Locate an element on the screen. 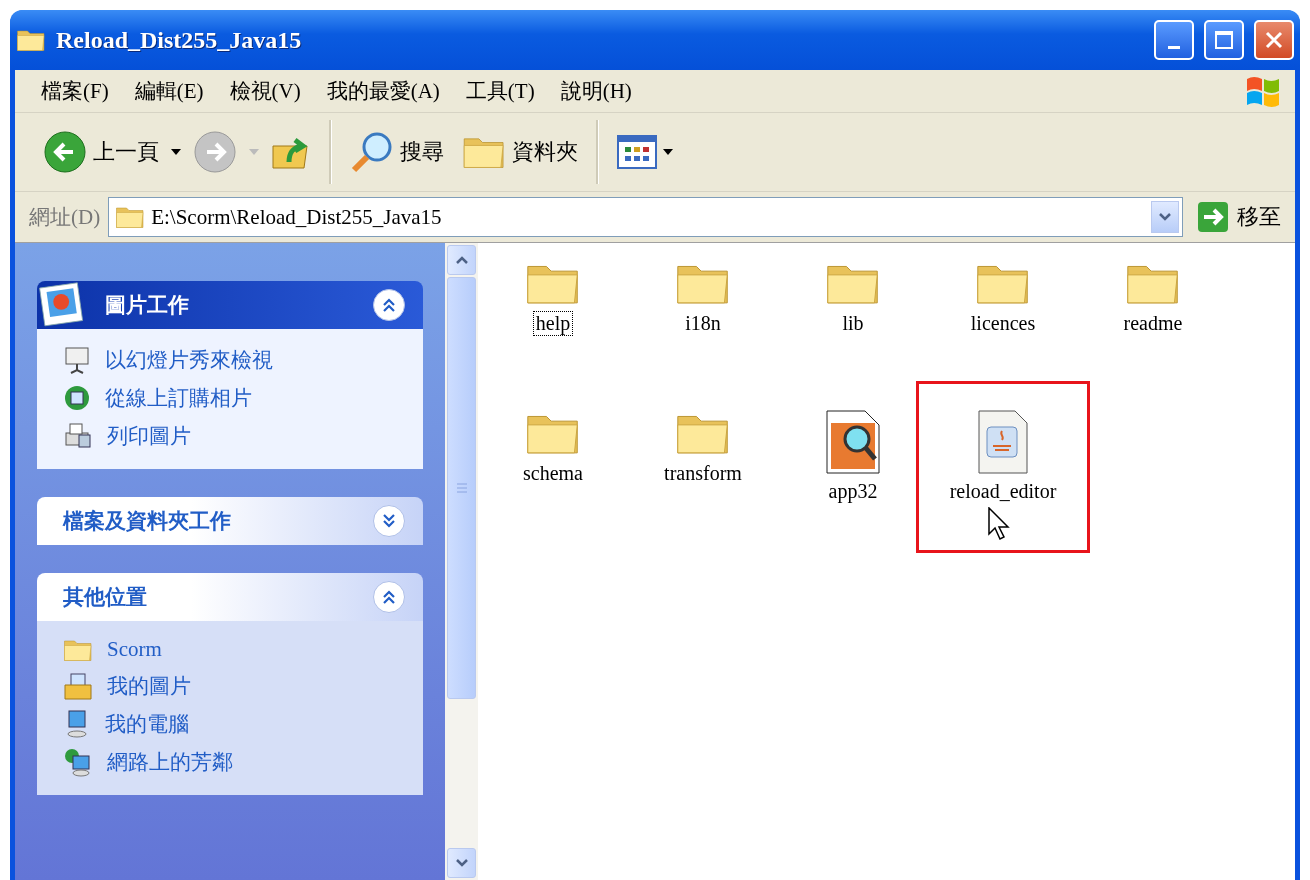 The width and height of the screenshot is (1310, 880). grip-icon is located at coordinates (461, 488).